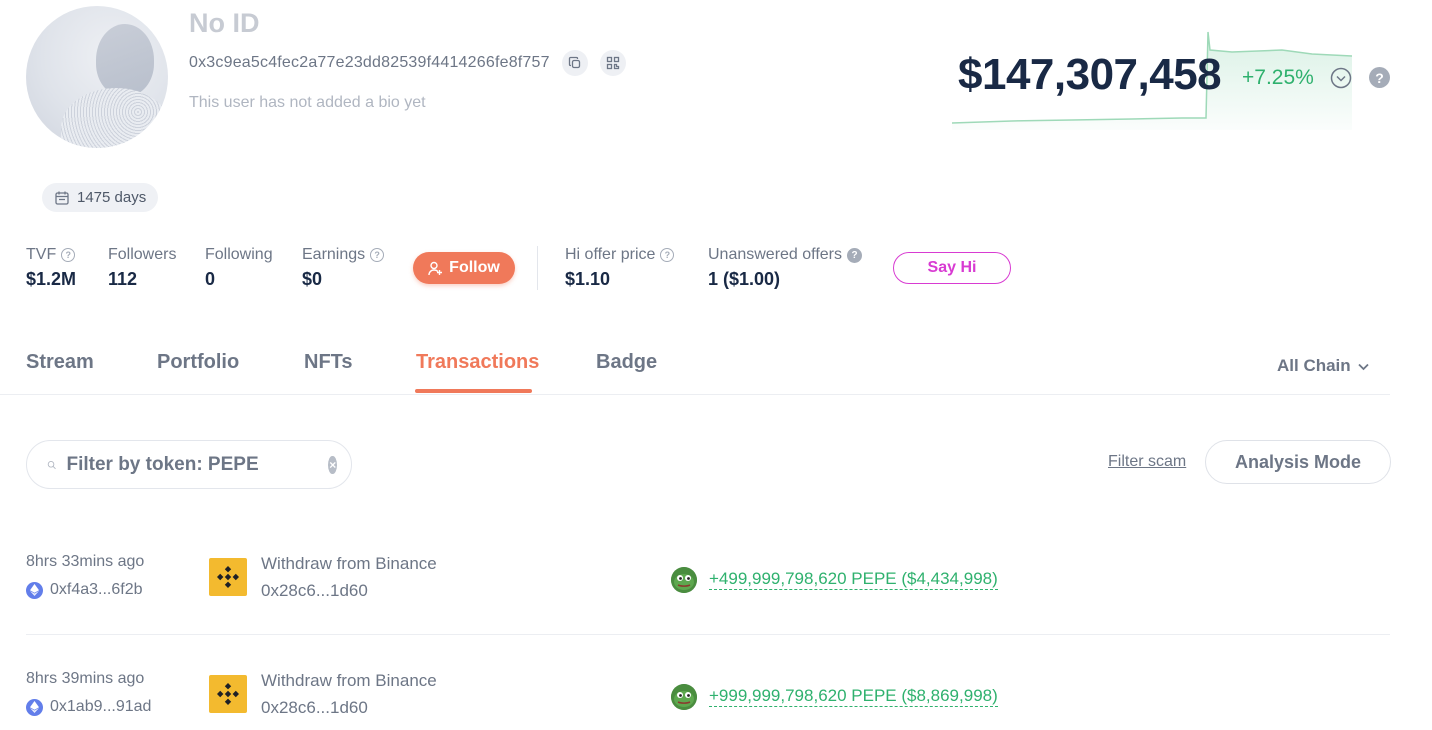 The height and width of the screenshot is (730, 1432). What do you see at coordinates (1147, 462) in the screenshot?
I see `filter-scam-link: Filter scam` at bounding box center [1147, 462].